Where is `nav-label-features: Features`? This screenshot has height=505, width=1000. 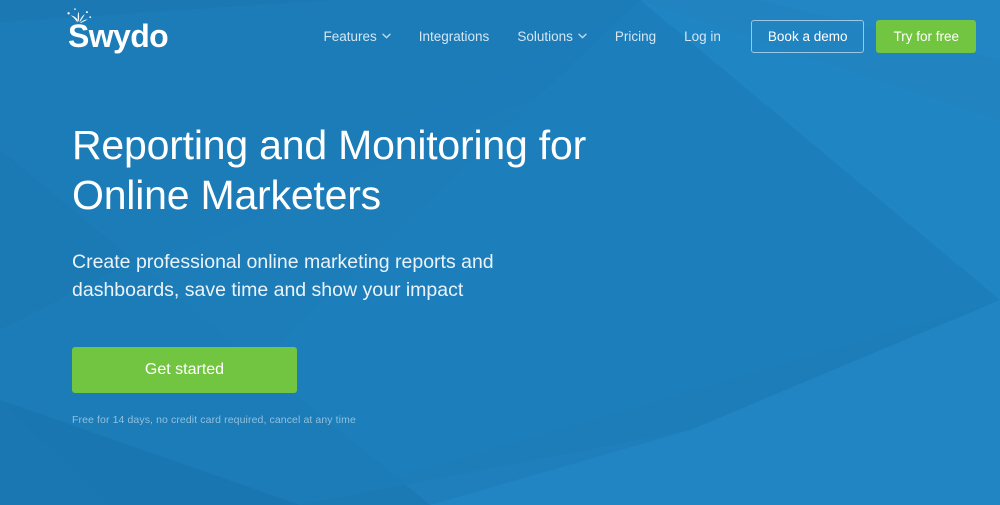
nav-label-features: Features is located at coordinates (350, 36).